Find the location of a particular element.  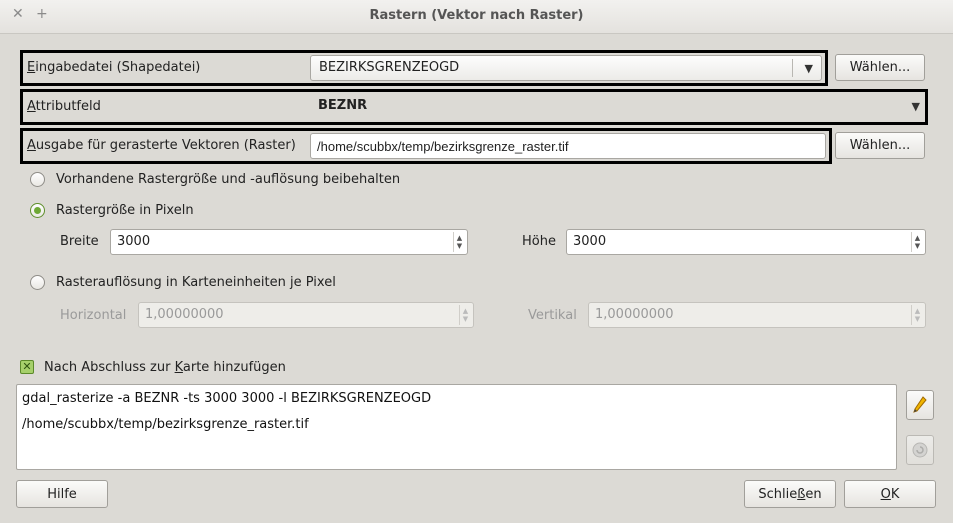

pencil-icon is located at coordinates (920, 404).